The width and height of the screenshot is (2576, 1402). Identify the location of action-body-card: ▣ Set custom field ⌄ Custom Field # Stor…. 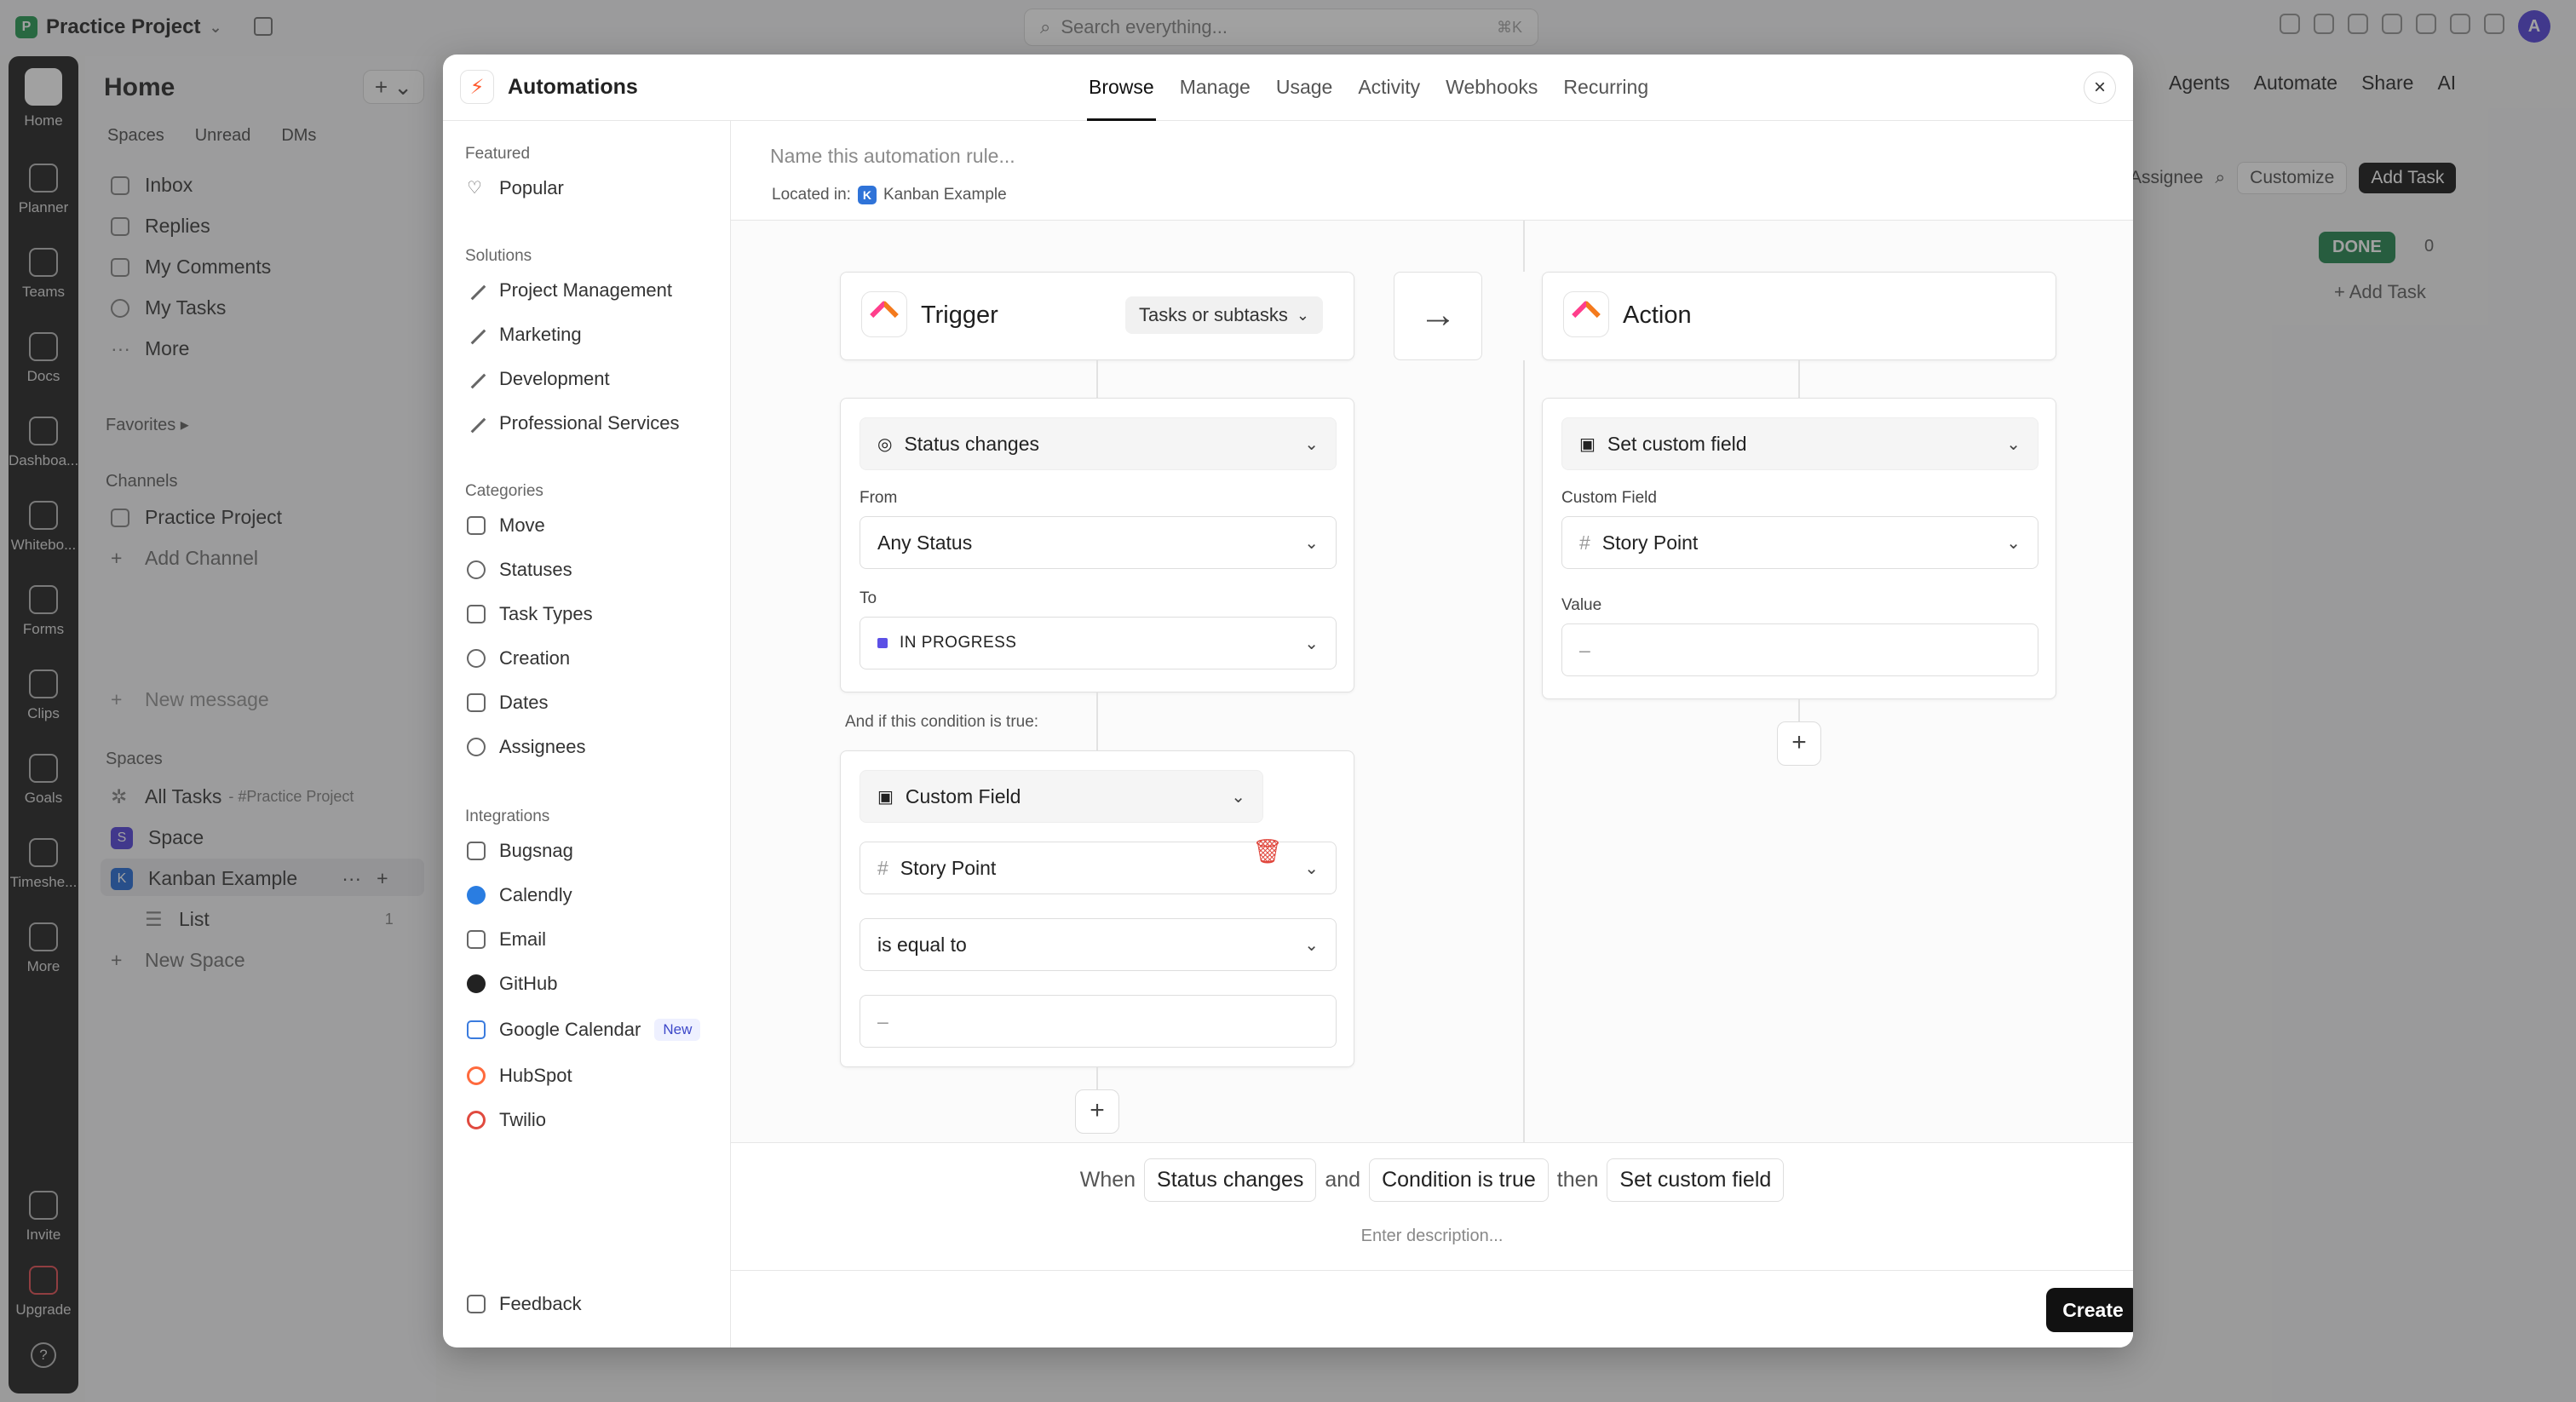
(1799, 548).